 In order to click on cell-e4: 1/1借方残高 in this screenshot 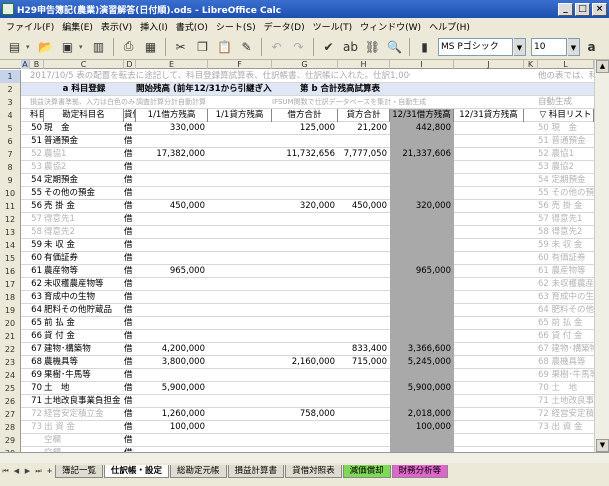, I will do `click(172, 115)`.